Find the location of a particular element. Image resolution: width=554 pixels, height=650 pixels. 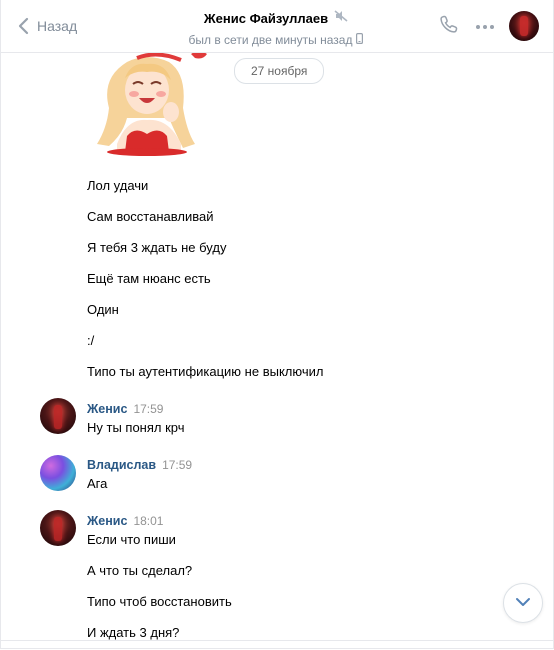

scroll-down-button is located at coordinates (523, 603).